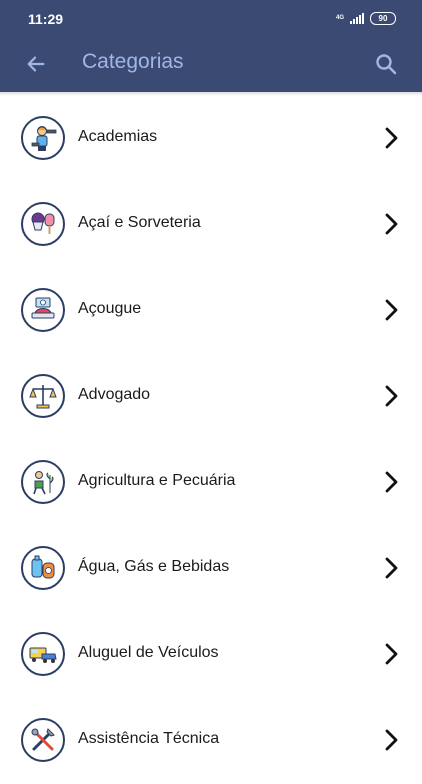  Describe the element at coordinates (114, 394) in the screenshot. I see `category-label: Advogado` at that location.